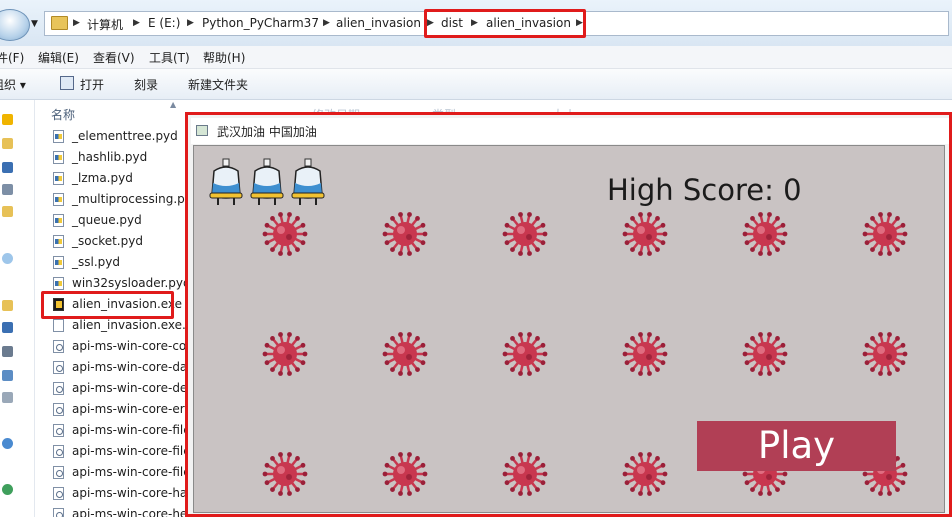 This screenshot has width=952, height=517. I want to click on command-toolbar: 组织 ▾ 打开 刻录 新建文件夹, so click(476, 84).